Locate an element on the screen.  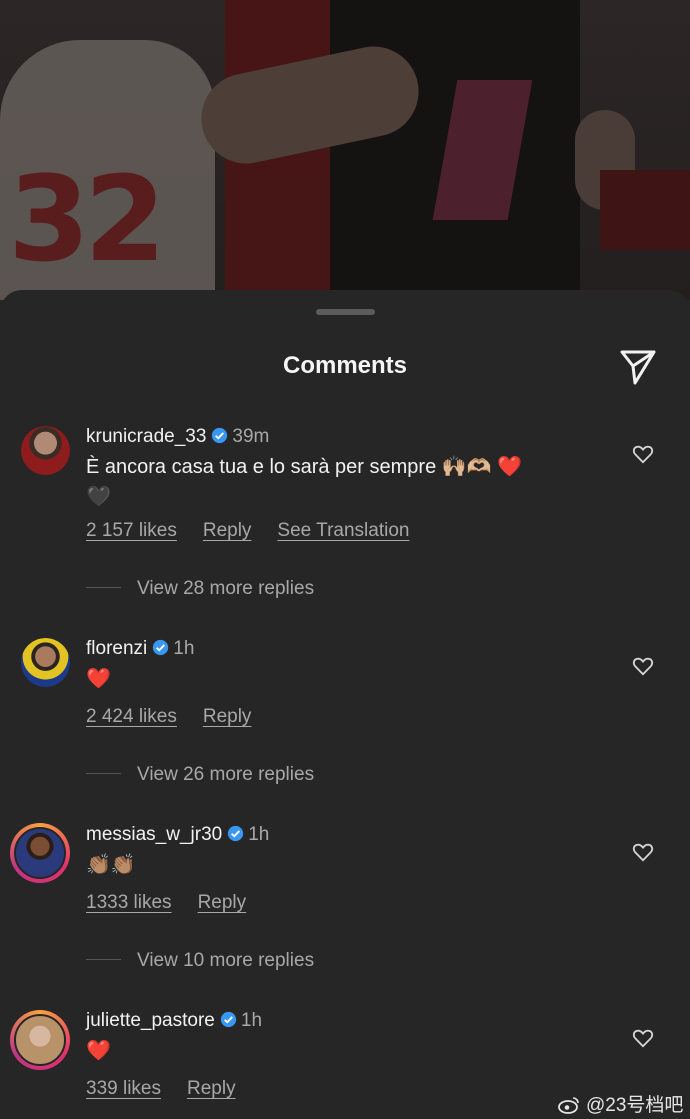
likes-count-link: 339 likes is located at coordinates (123, 1088).